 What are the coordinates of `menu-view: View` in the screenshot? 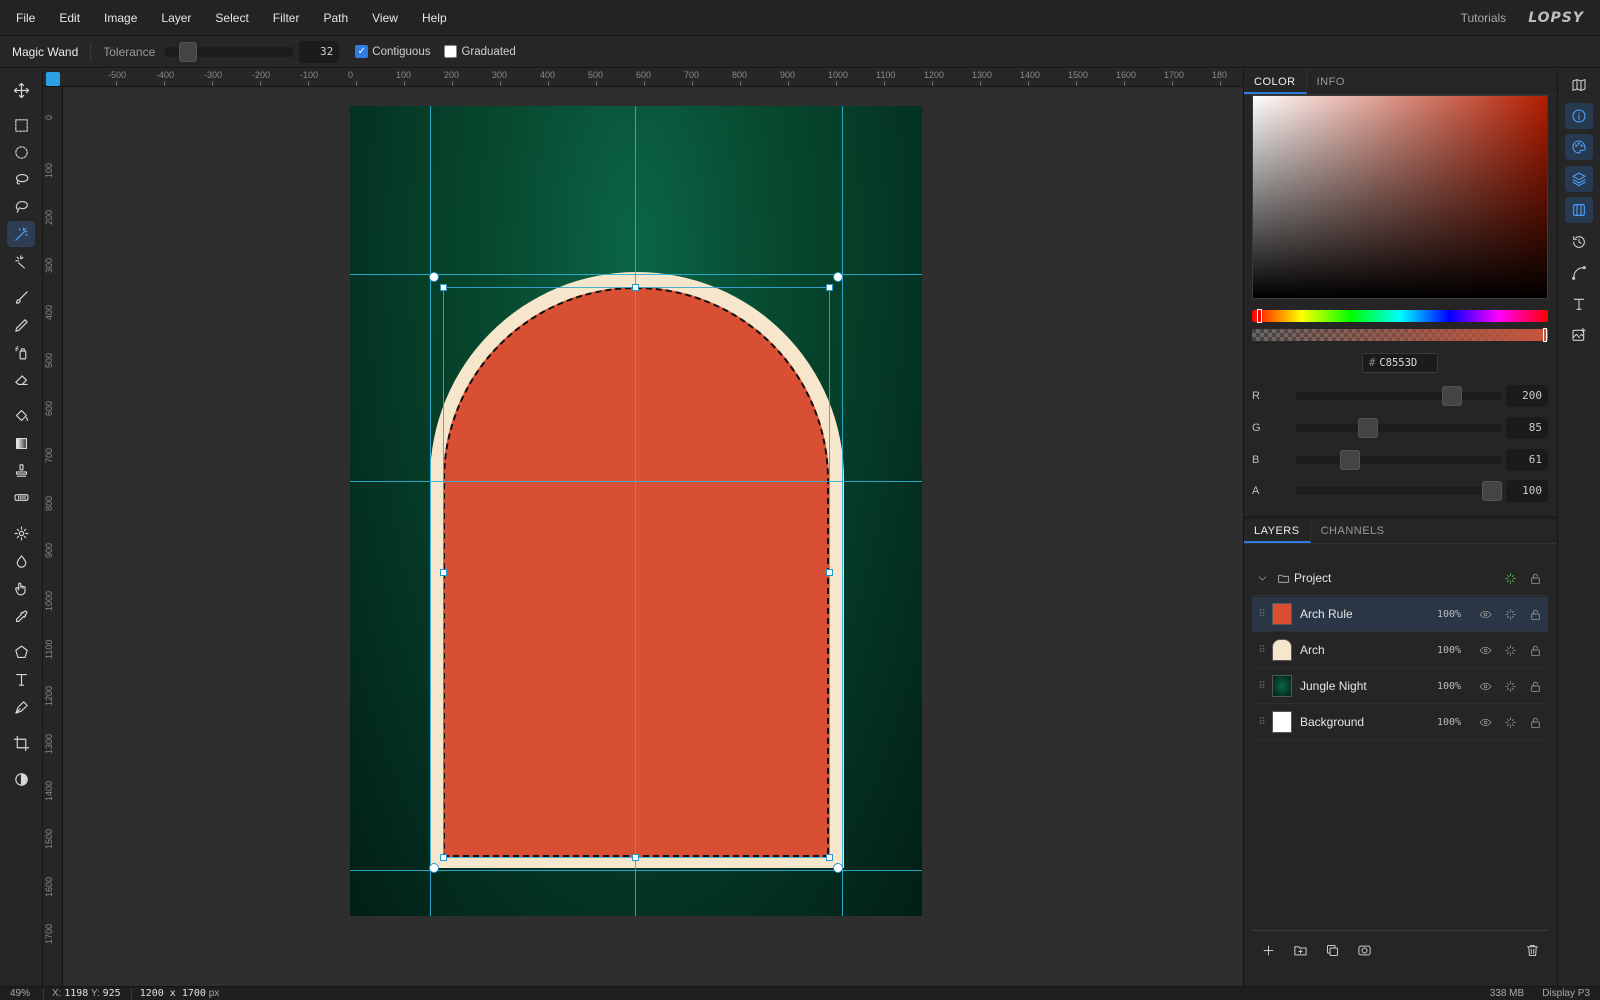 It's located at (385, 18).